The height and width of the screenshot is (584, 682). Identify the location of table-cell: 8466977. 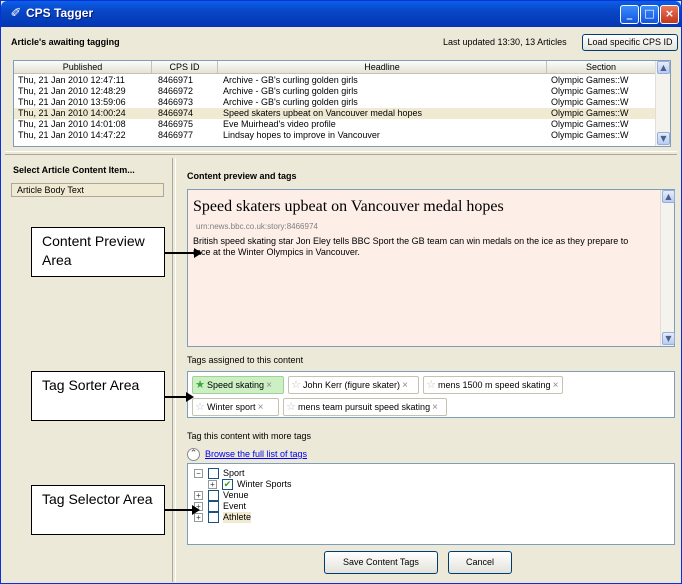
(176, 135).